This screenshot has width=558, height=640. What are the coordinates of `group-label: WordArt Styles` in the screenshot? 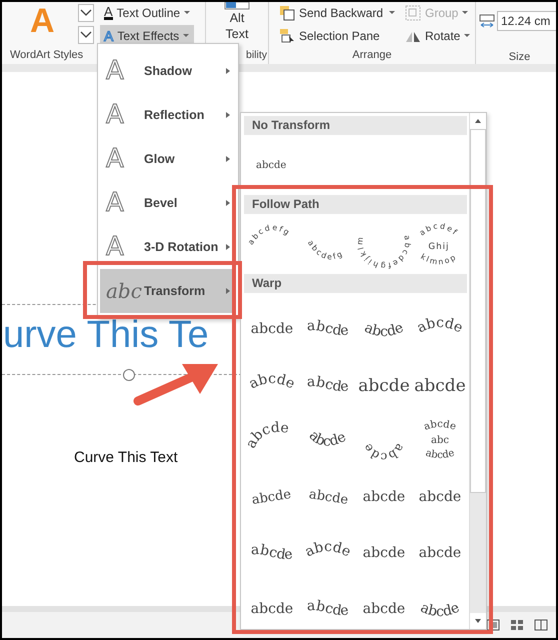 It's located at (46, 55).